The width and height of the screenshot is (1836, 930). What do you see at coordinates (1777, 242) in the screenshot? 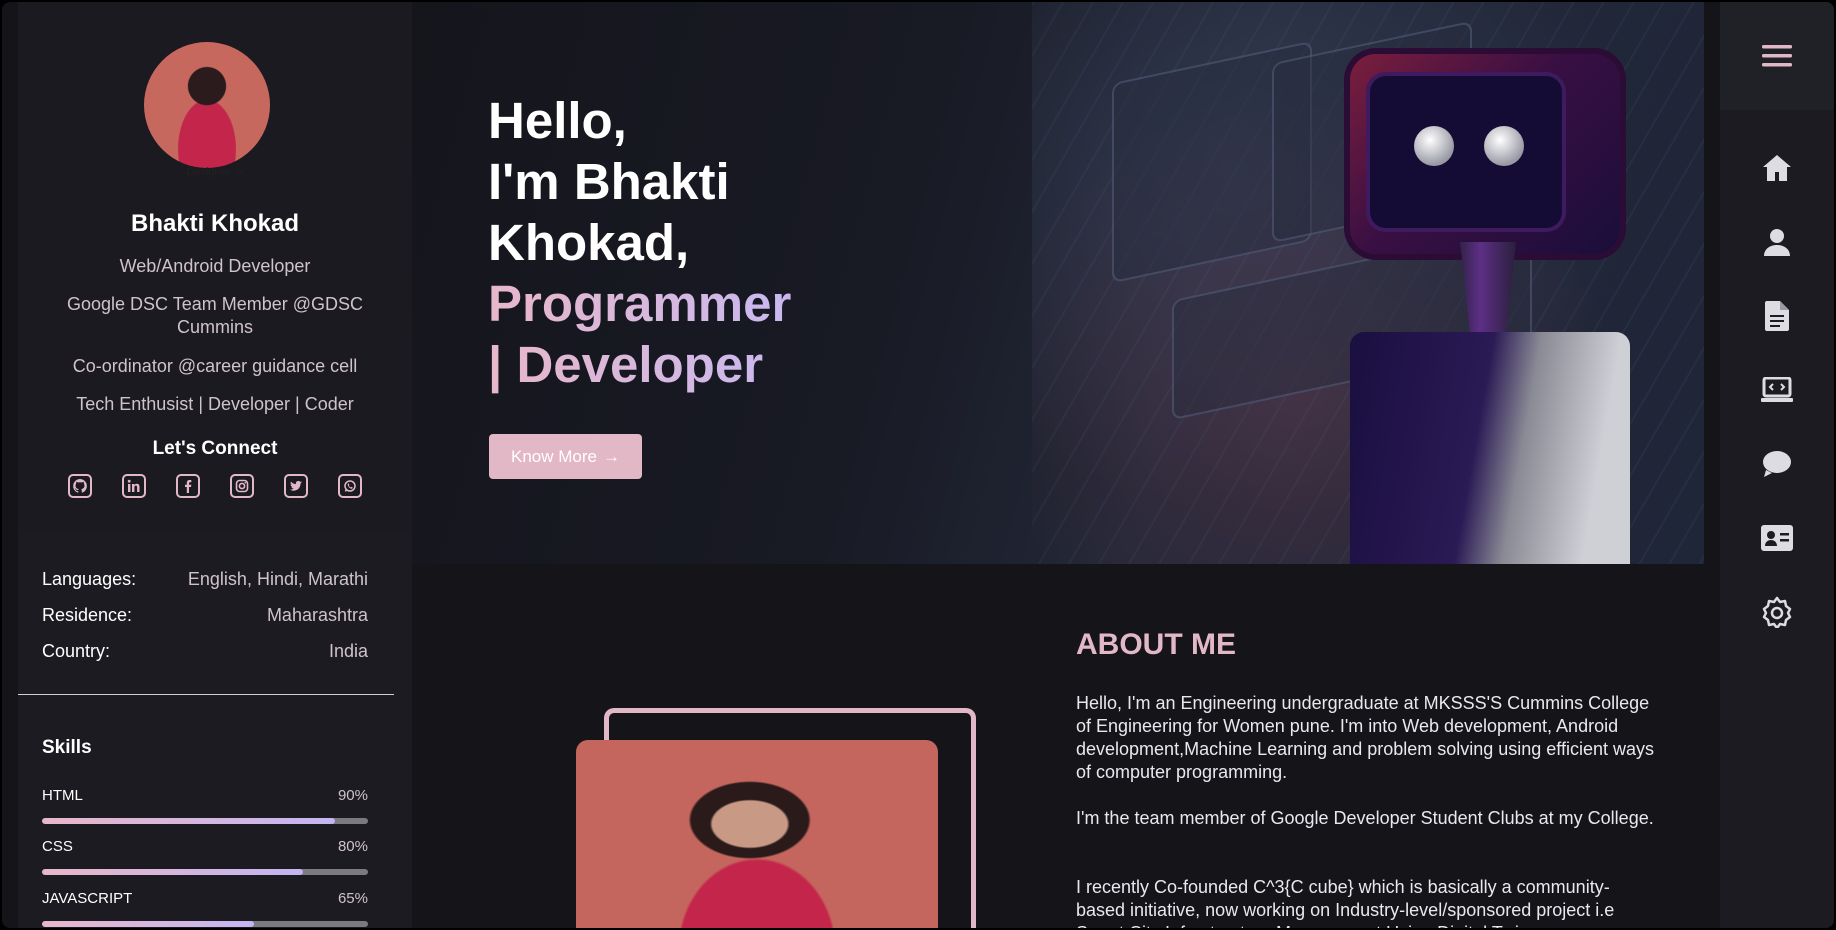
I see `user-icon` at bounding box center [1777, 242].